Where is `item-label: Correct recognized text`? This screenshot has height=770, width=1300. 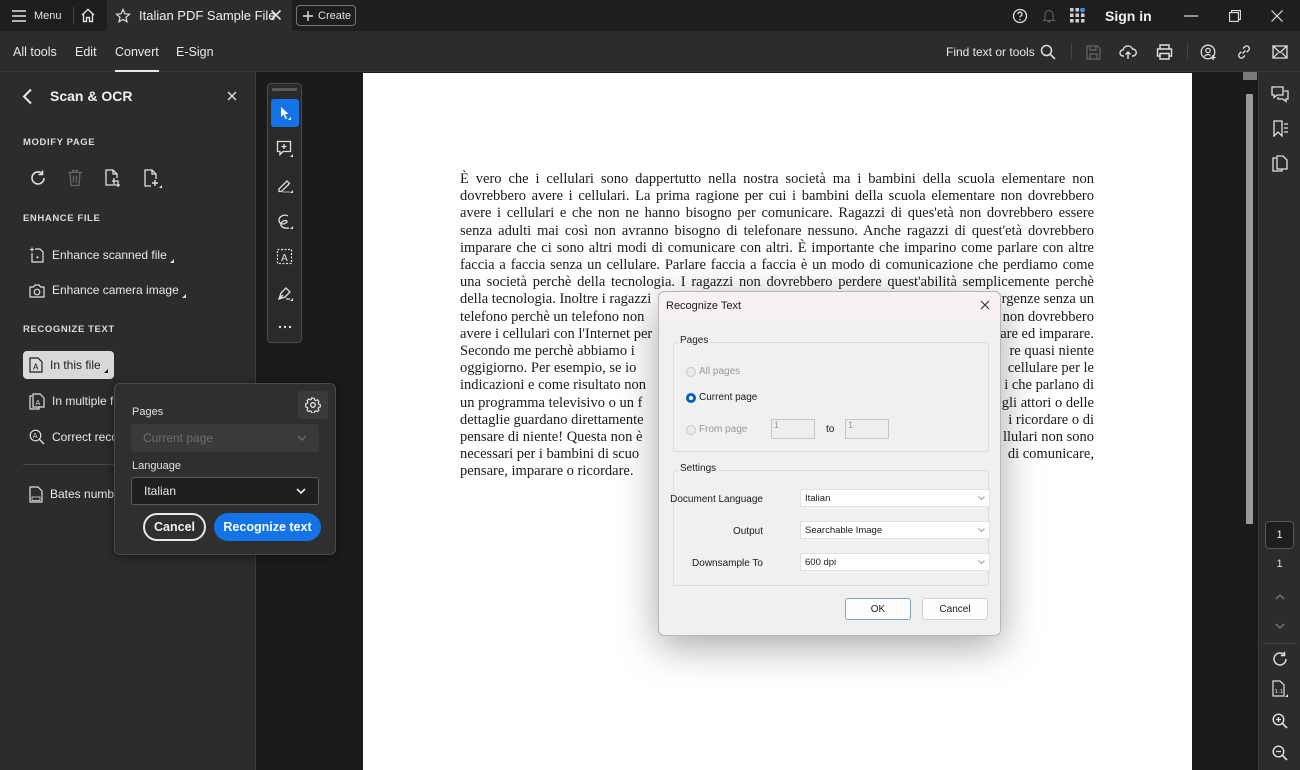
item-label: Correct recognized text is located at coordinates (87, 437).